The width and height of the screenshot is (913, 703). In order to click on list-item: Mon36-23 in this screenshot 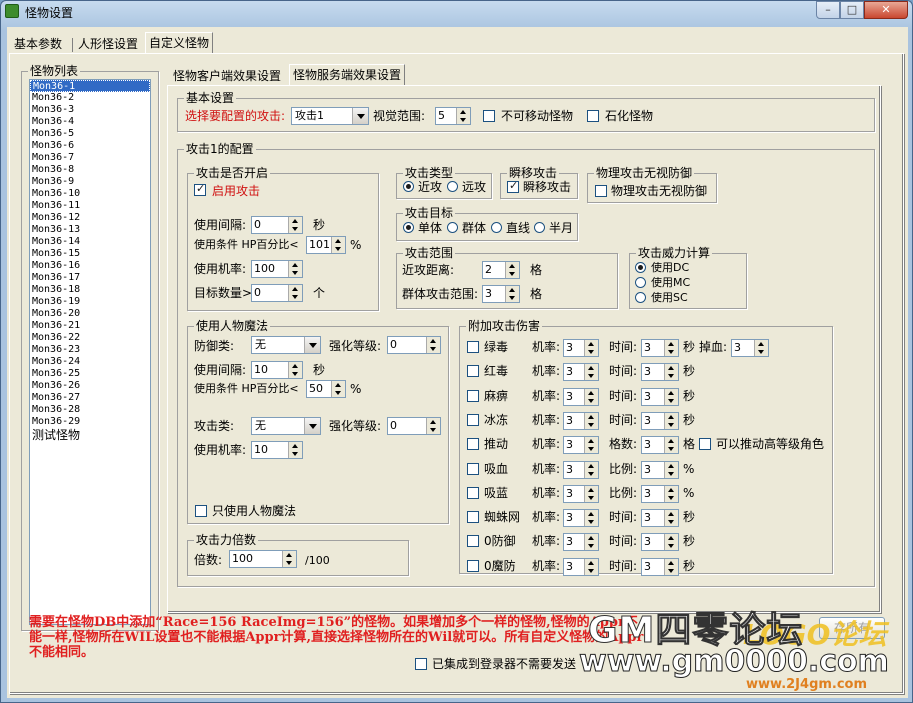, I will do `click(90, 350)`.